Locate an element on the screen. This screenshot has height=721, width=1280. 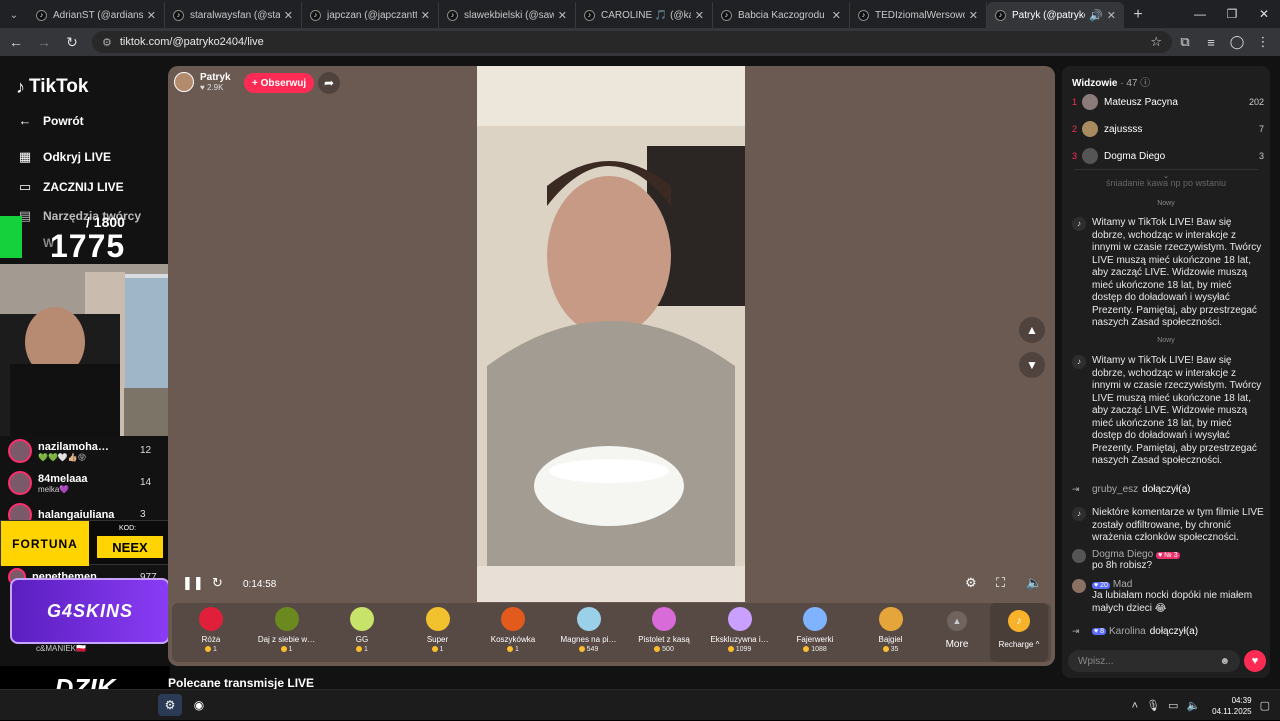
previous-live-chevron-up-icon: ▲ is located at coordinates (1032, 330).